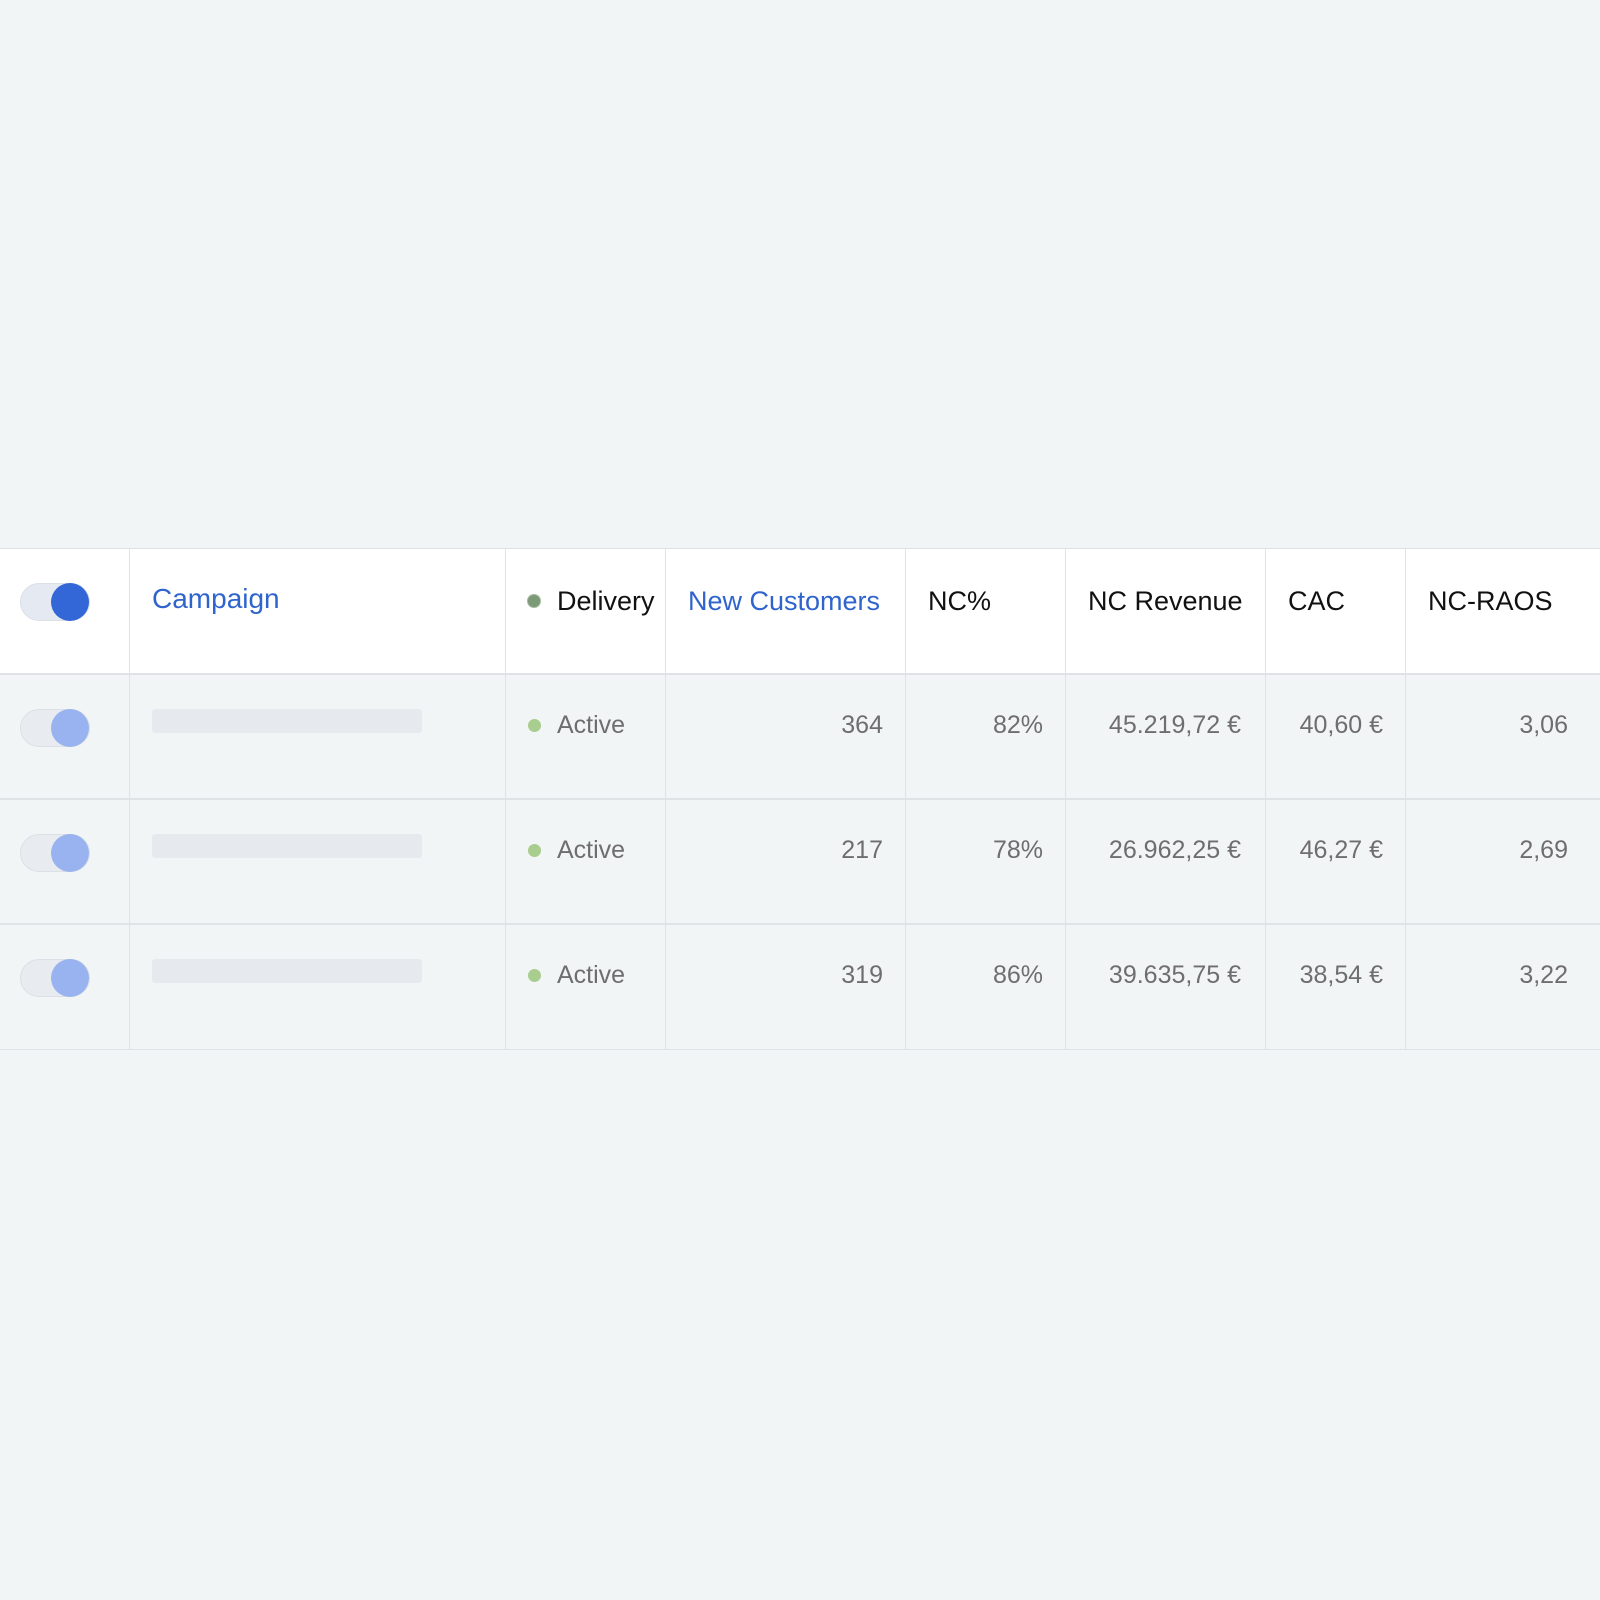 The image size is (1600, 1600). Describe the element at coordinates (1174, 975) in the screenshot. I see `nc-revenue-value: 39.635,75 €` at that location.